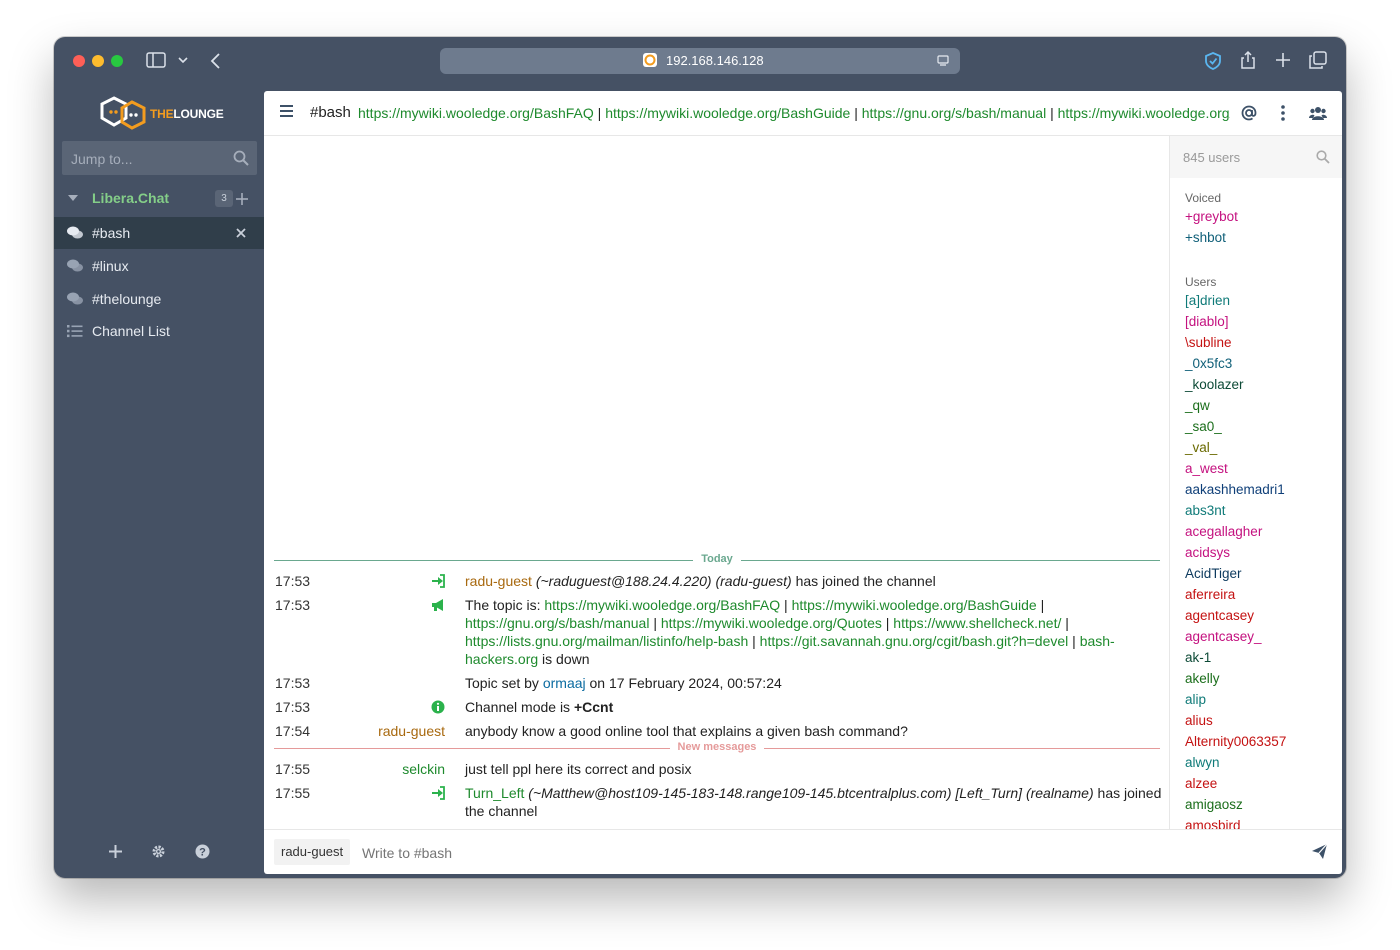 The width and height of the screenshot is (1400, 950). I want to click on sidebar-item-bash: #bash, so click(159, 233).